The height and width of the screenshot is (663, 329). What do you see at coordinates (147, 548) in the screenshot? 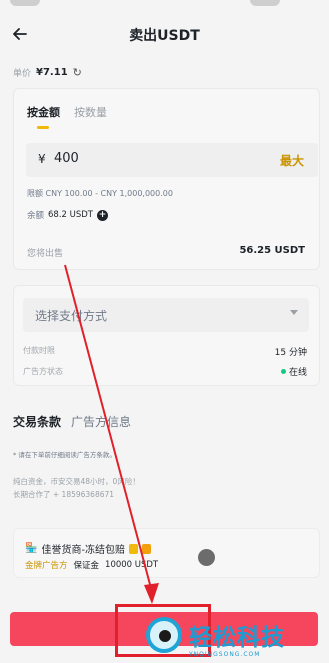
I see `merchant-badge-icon` at bounding box center [147, 548].